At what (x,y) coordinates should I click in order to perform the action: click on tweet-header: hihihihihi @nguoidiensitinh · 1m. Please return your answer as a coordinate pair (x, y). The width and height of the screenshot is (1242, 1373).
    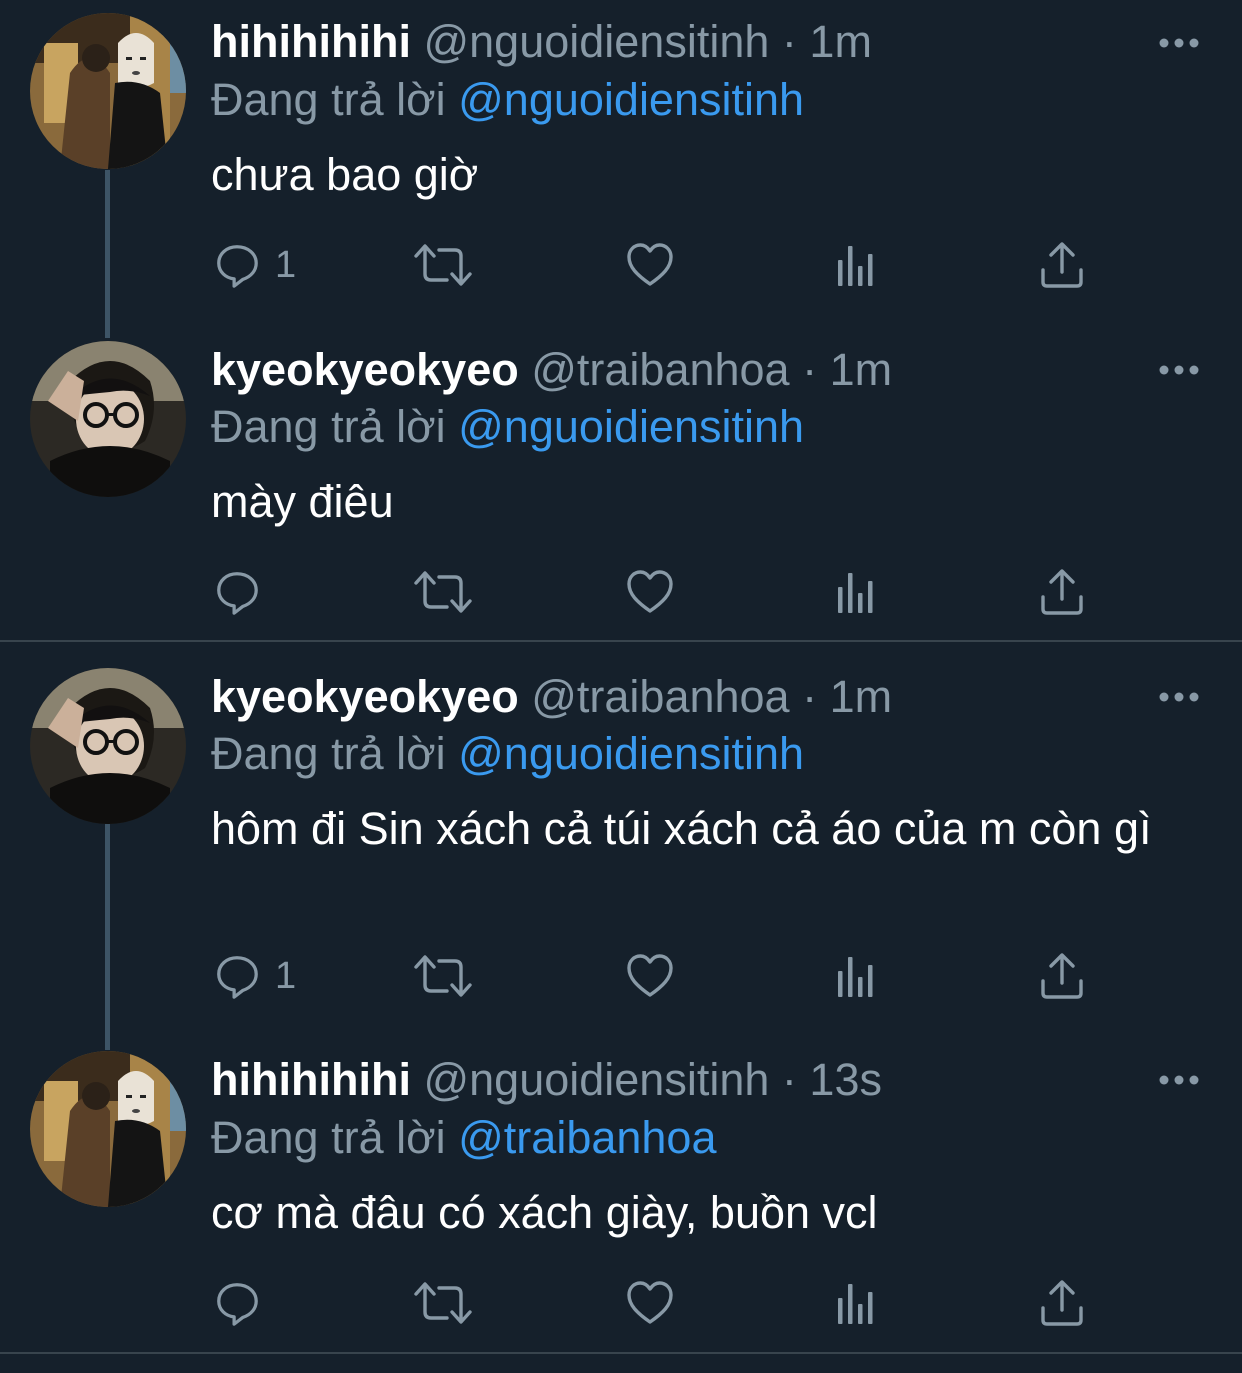
    Looking at the image, I should click on (541, 42).